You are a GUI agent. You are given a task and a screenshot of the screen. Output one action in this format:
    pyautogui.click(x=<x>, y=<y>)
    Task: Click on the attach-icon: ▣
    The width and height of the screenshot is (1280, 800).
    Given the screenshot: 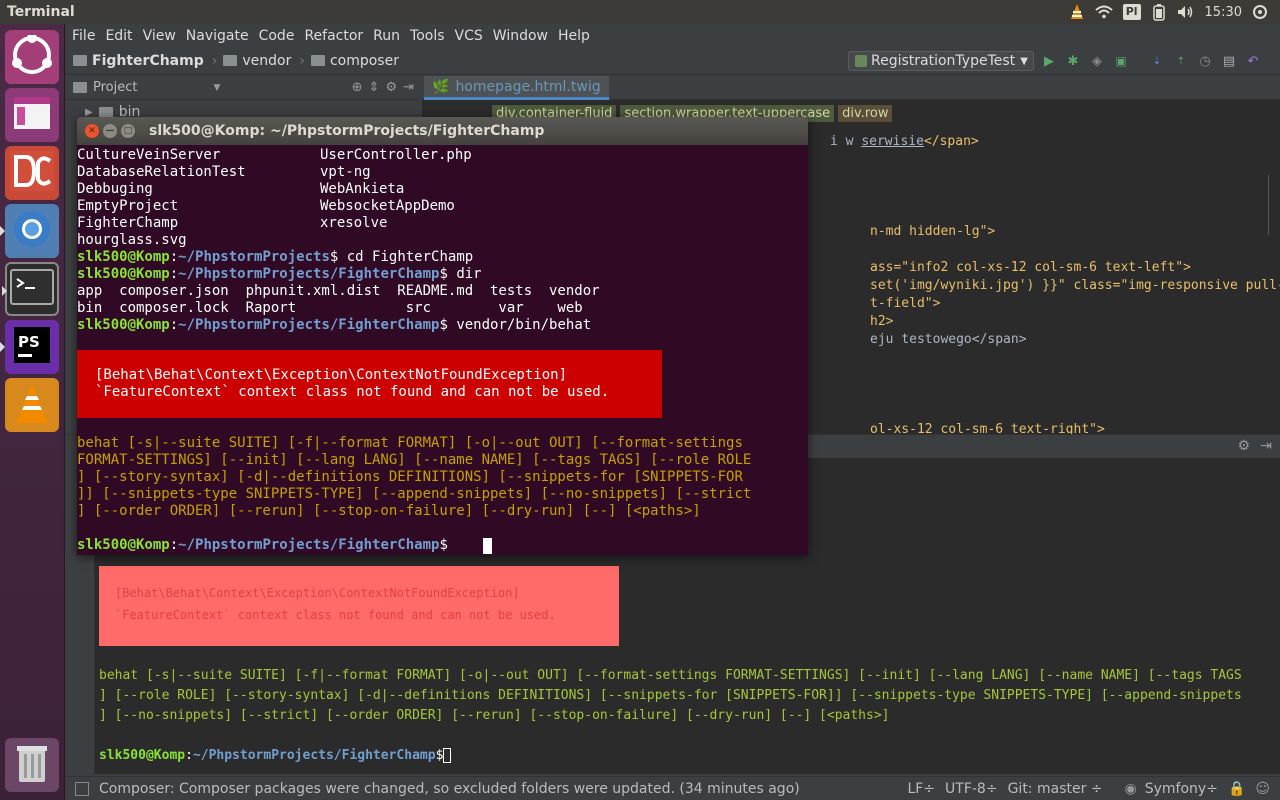 What is the action you would take?
    pyautogui.click(x=1121, y=61)
    